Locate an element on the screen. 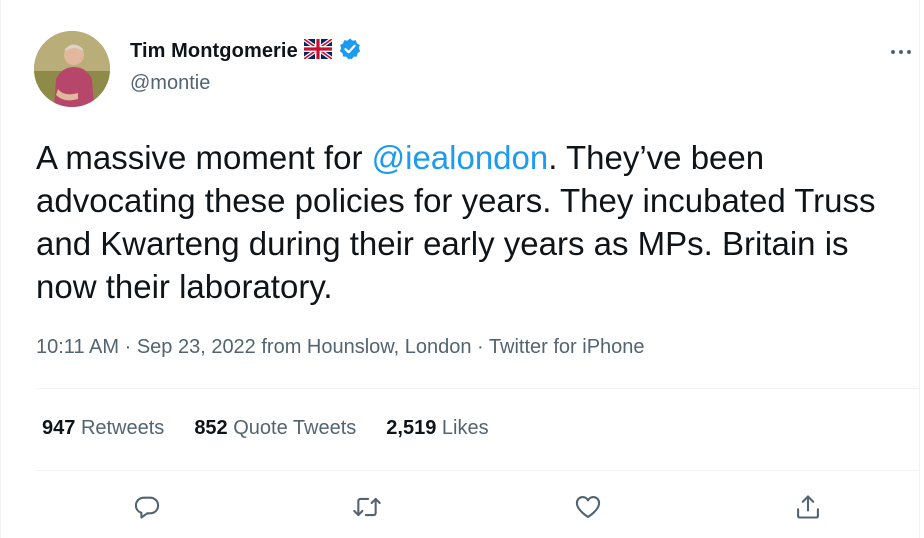 This screenshot has height=538, width=924. likes-label: Likes is located at coordinates (465, 428).